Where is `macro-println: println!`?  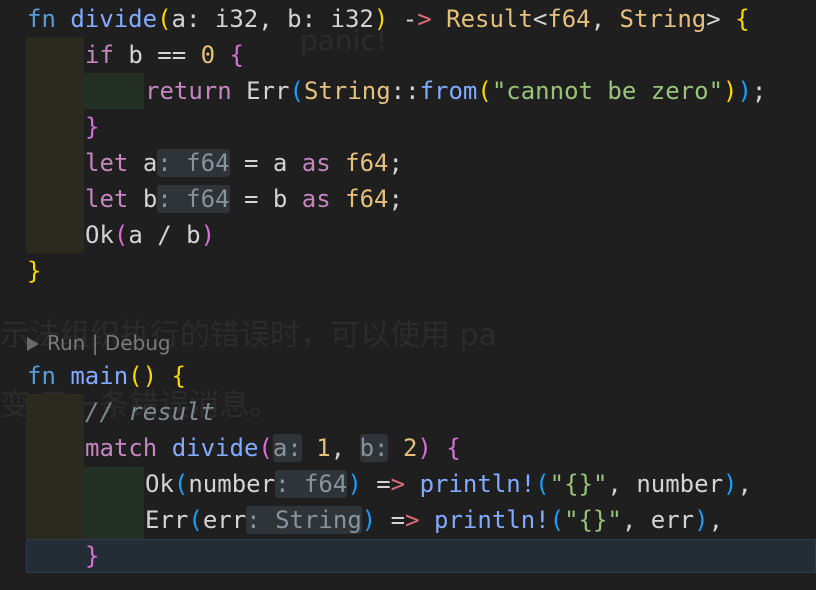
macro-println: println! is located at coordinates (477, 484).